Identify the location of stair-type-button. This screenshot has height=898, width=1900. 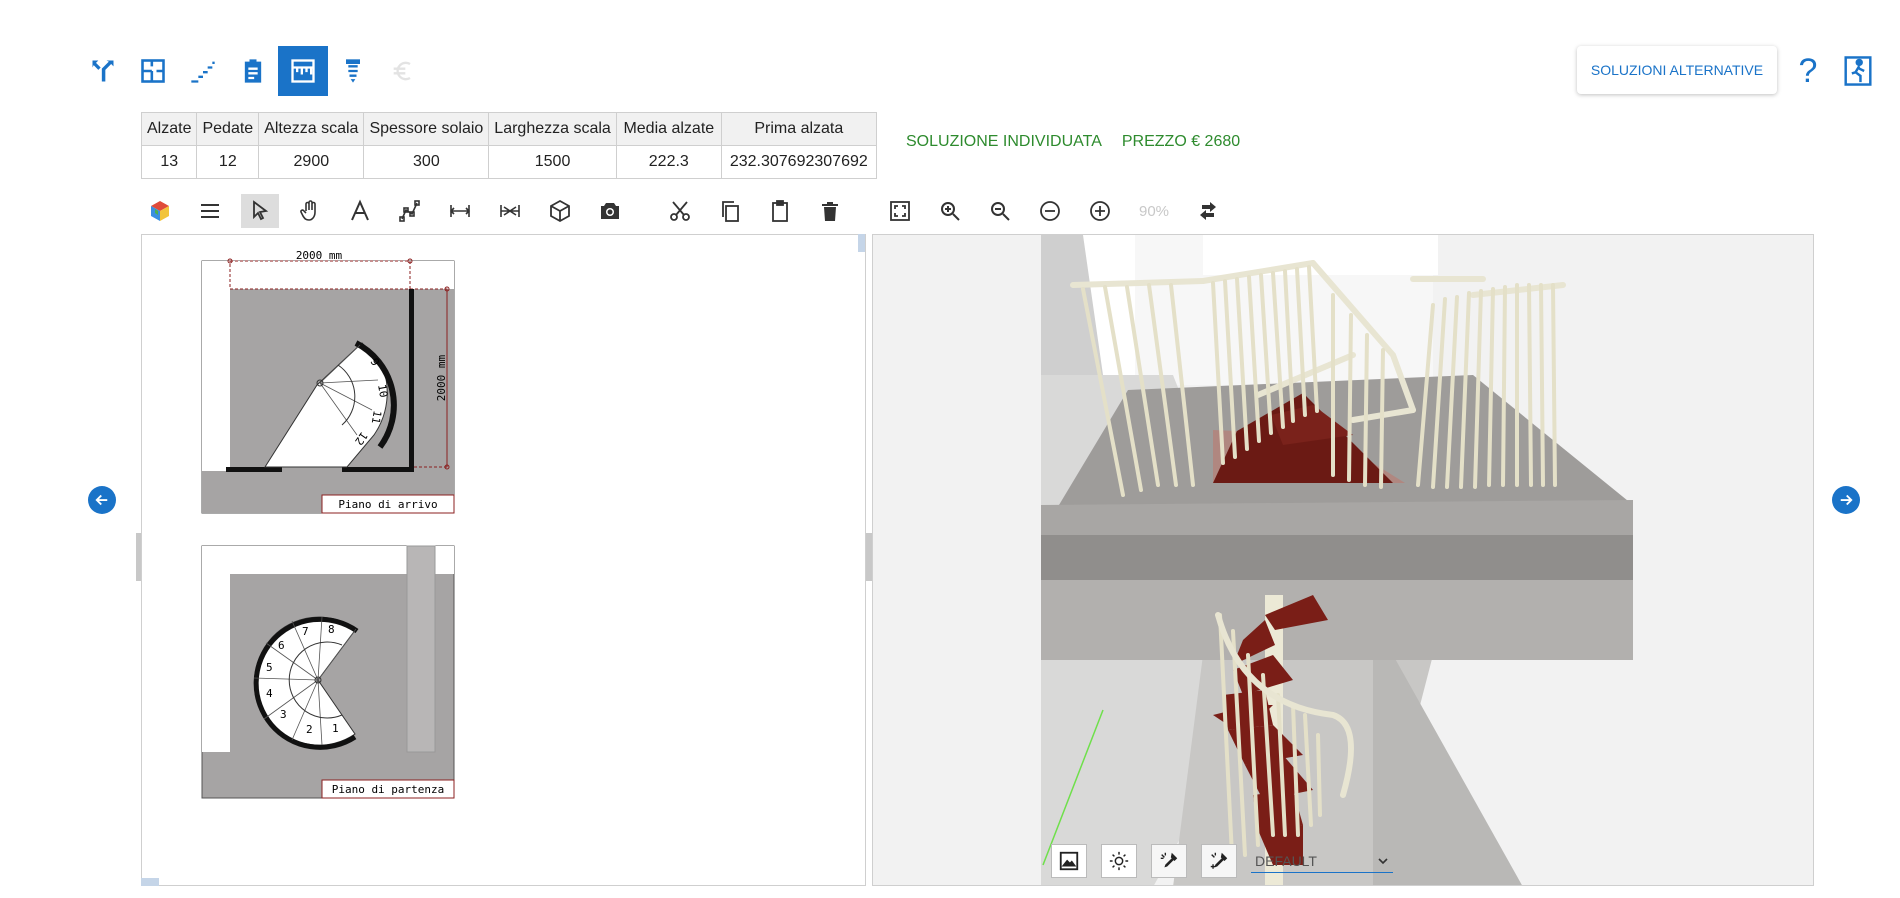
(103, 71).